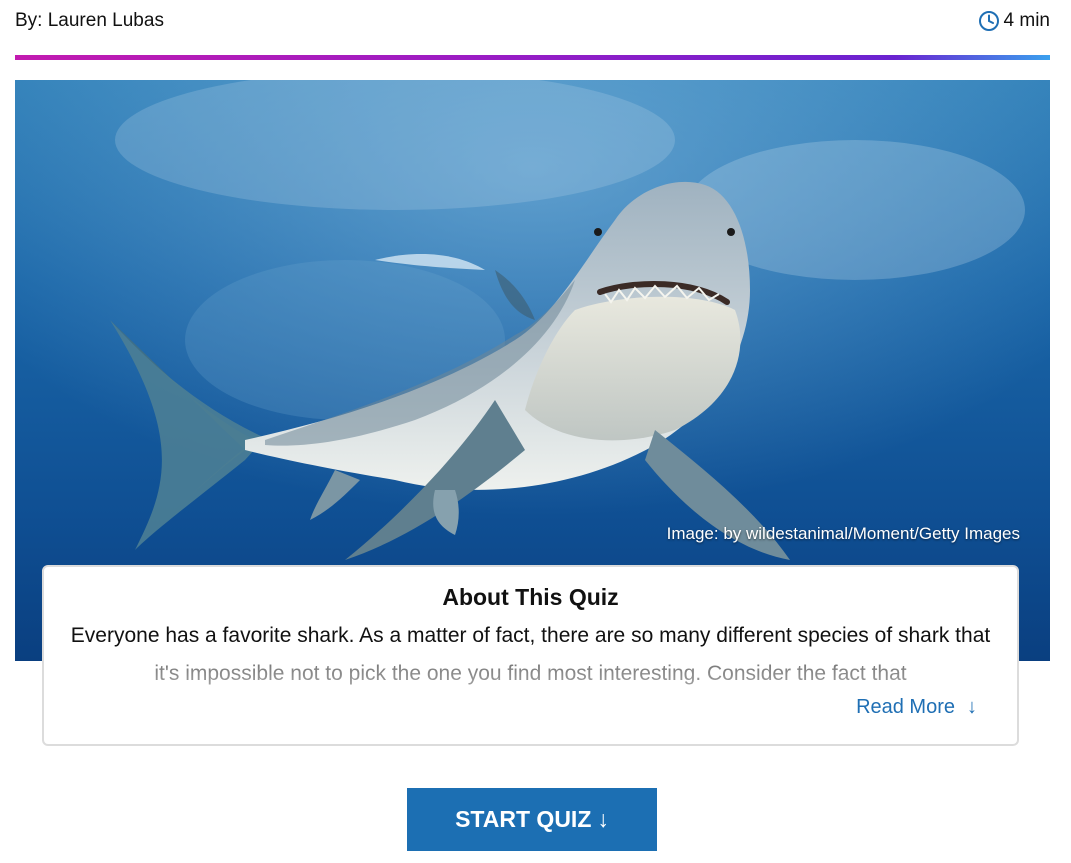 This screenshot has width=1071, height=863. I want to click on about-title: About This Quiz, so click(530, 597).